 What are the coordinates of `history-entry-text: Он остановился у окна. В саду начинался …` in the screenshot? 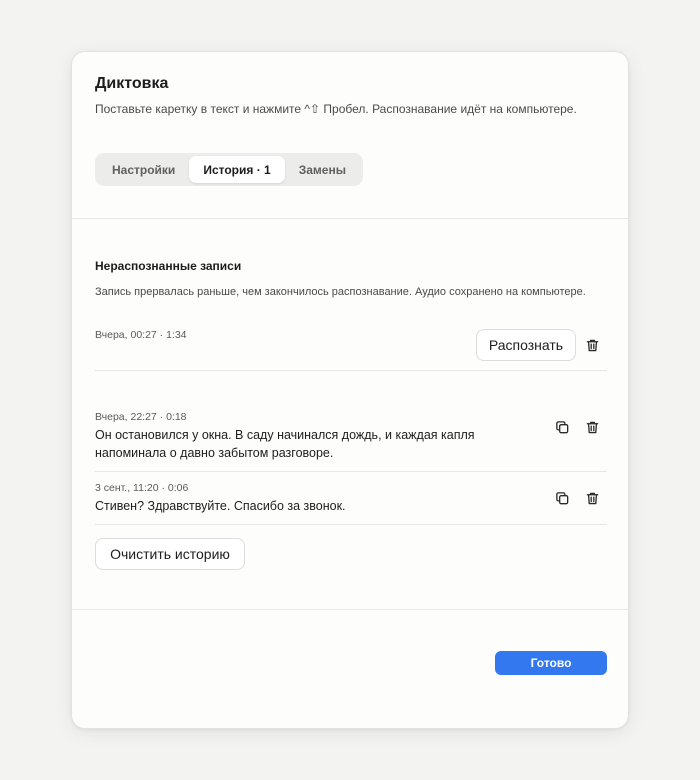 It's located at (285, 444).